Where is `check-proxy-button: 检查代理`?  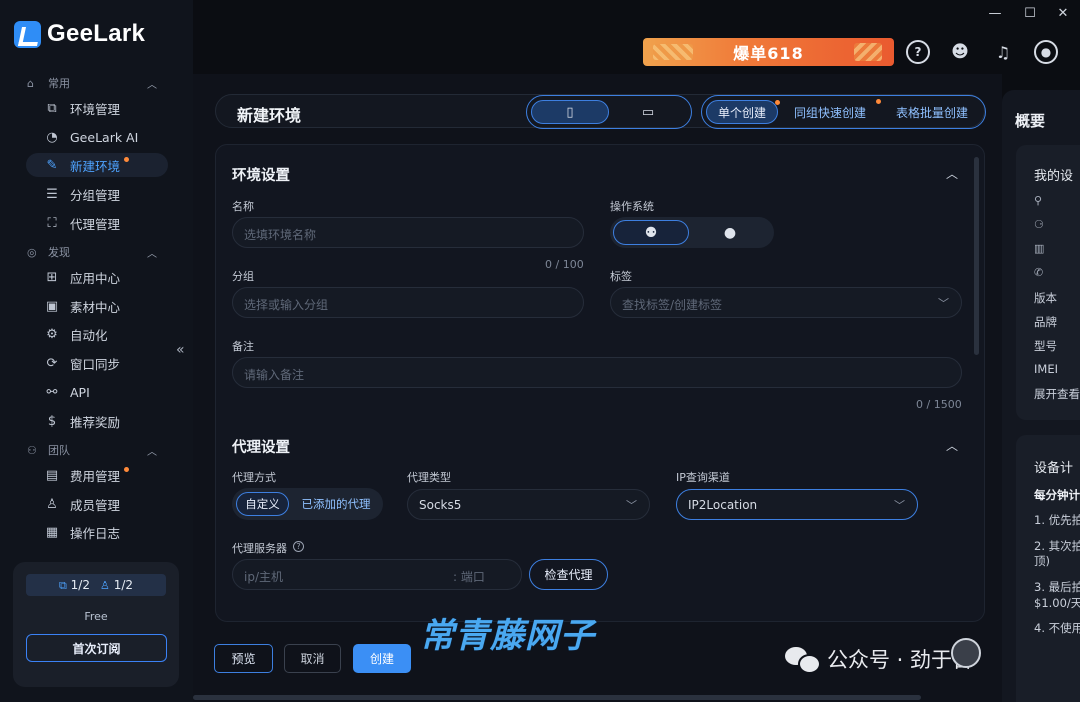 check-proxy-button: 检查代理 is located at coordinates (568, 574).